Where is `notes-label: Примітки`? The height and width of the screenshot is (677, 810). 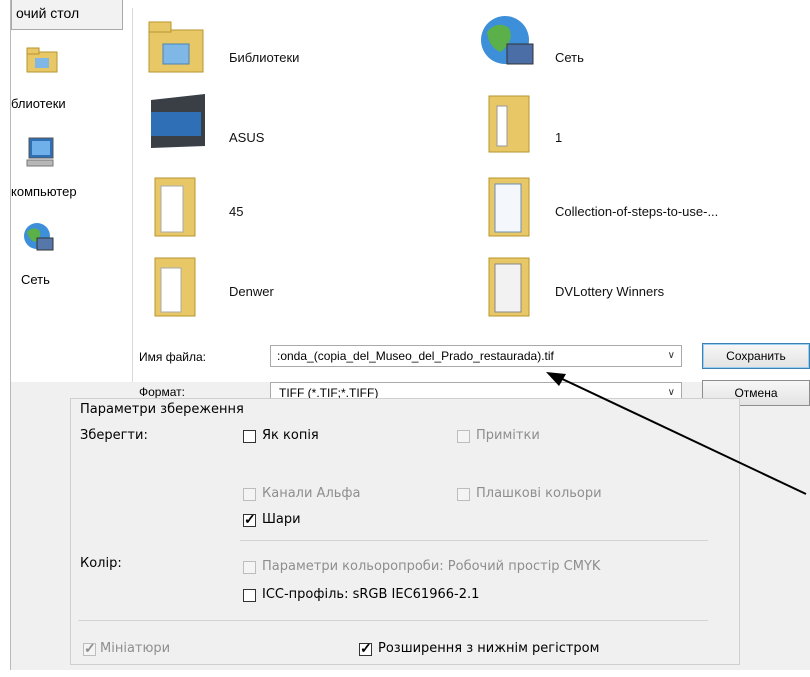 notes-label: Примітки is located at coordinates (508, 435).